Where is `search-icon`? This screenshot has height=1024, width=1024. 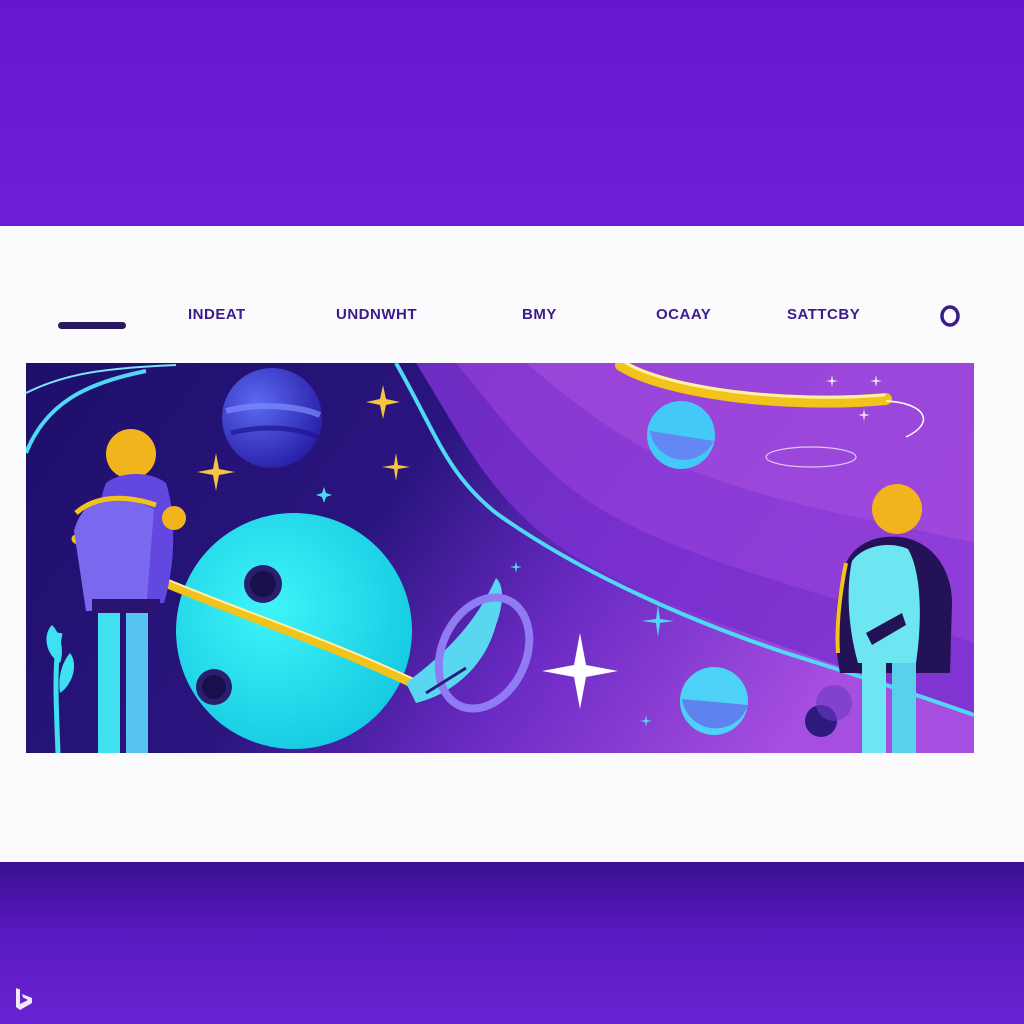 search-icon is located at coordinates (950, 316).